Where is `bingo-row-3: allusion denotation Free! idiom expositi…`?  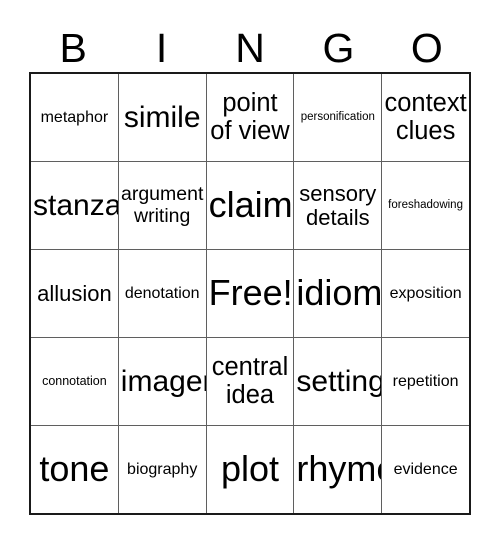
bingo-row-3: allusion denotation Free! idiom expositi… is located at coordinates (250, 294).